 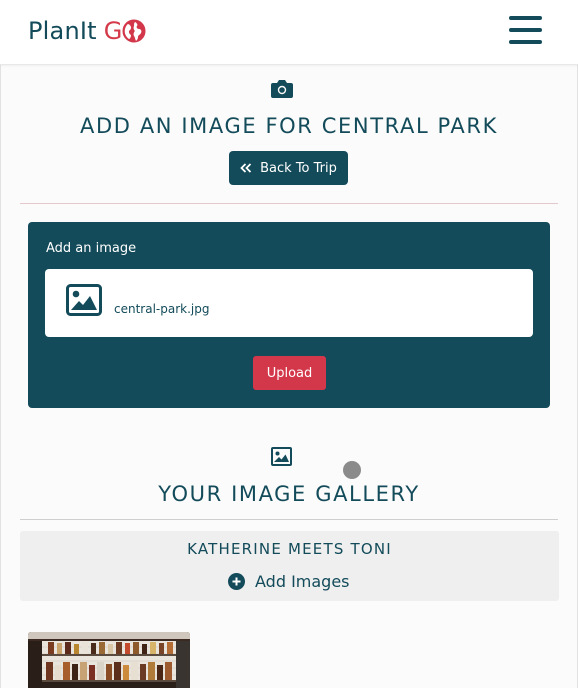 I want to click on selected-file-name: central-park.jpg, so click(x=162, y=309).